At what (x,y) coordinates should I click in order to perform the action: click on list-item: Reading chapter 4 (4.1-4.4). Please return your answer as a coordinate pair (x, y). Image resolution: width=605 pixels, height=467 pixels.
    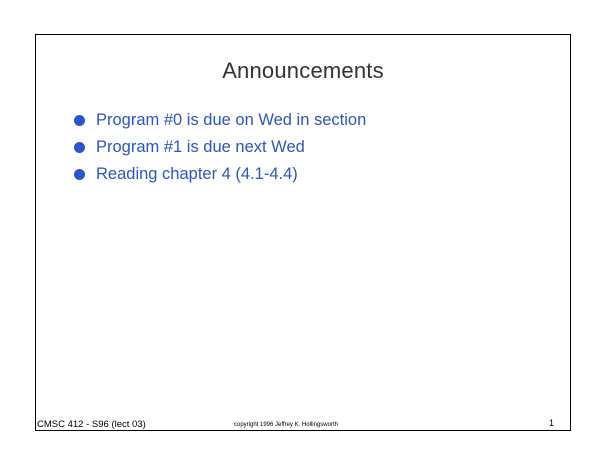
    Looking at the image, I should click on (220, 174).